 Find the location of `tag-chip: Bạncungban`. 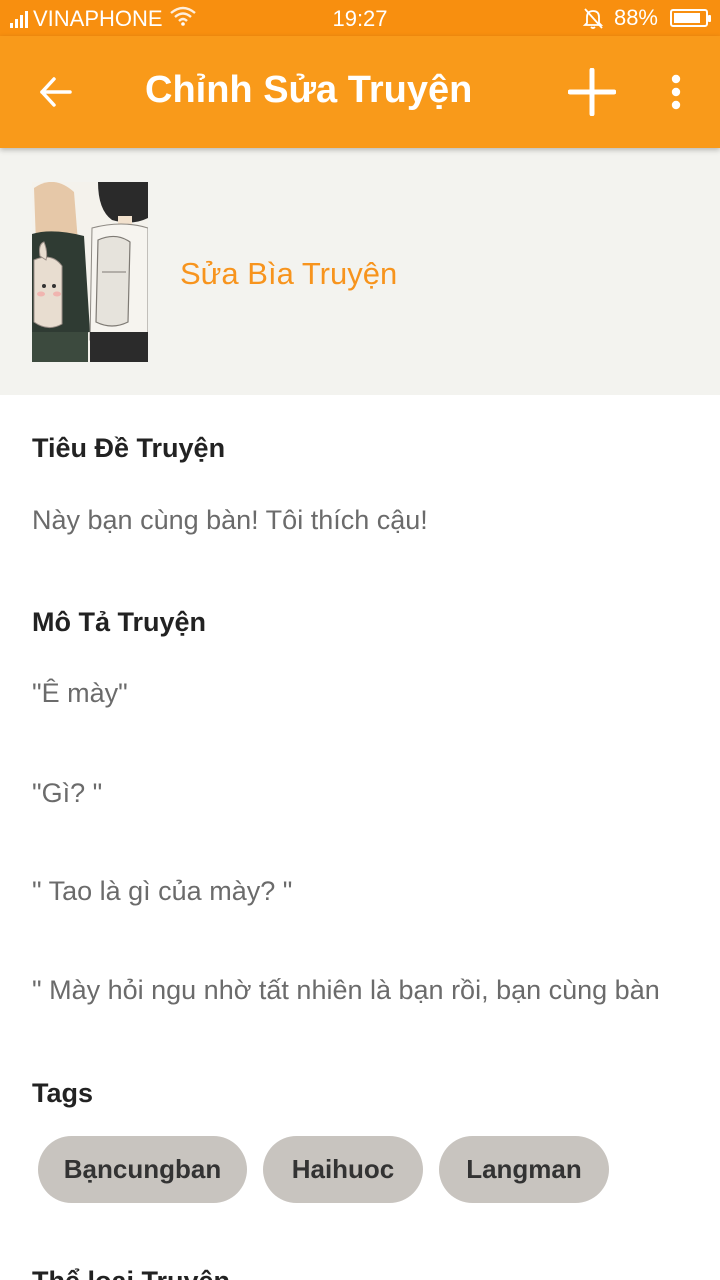

tag-chip: Bạncungban is located at coordinates (142, 1169).